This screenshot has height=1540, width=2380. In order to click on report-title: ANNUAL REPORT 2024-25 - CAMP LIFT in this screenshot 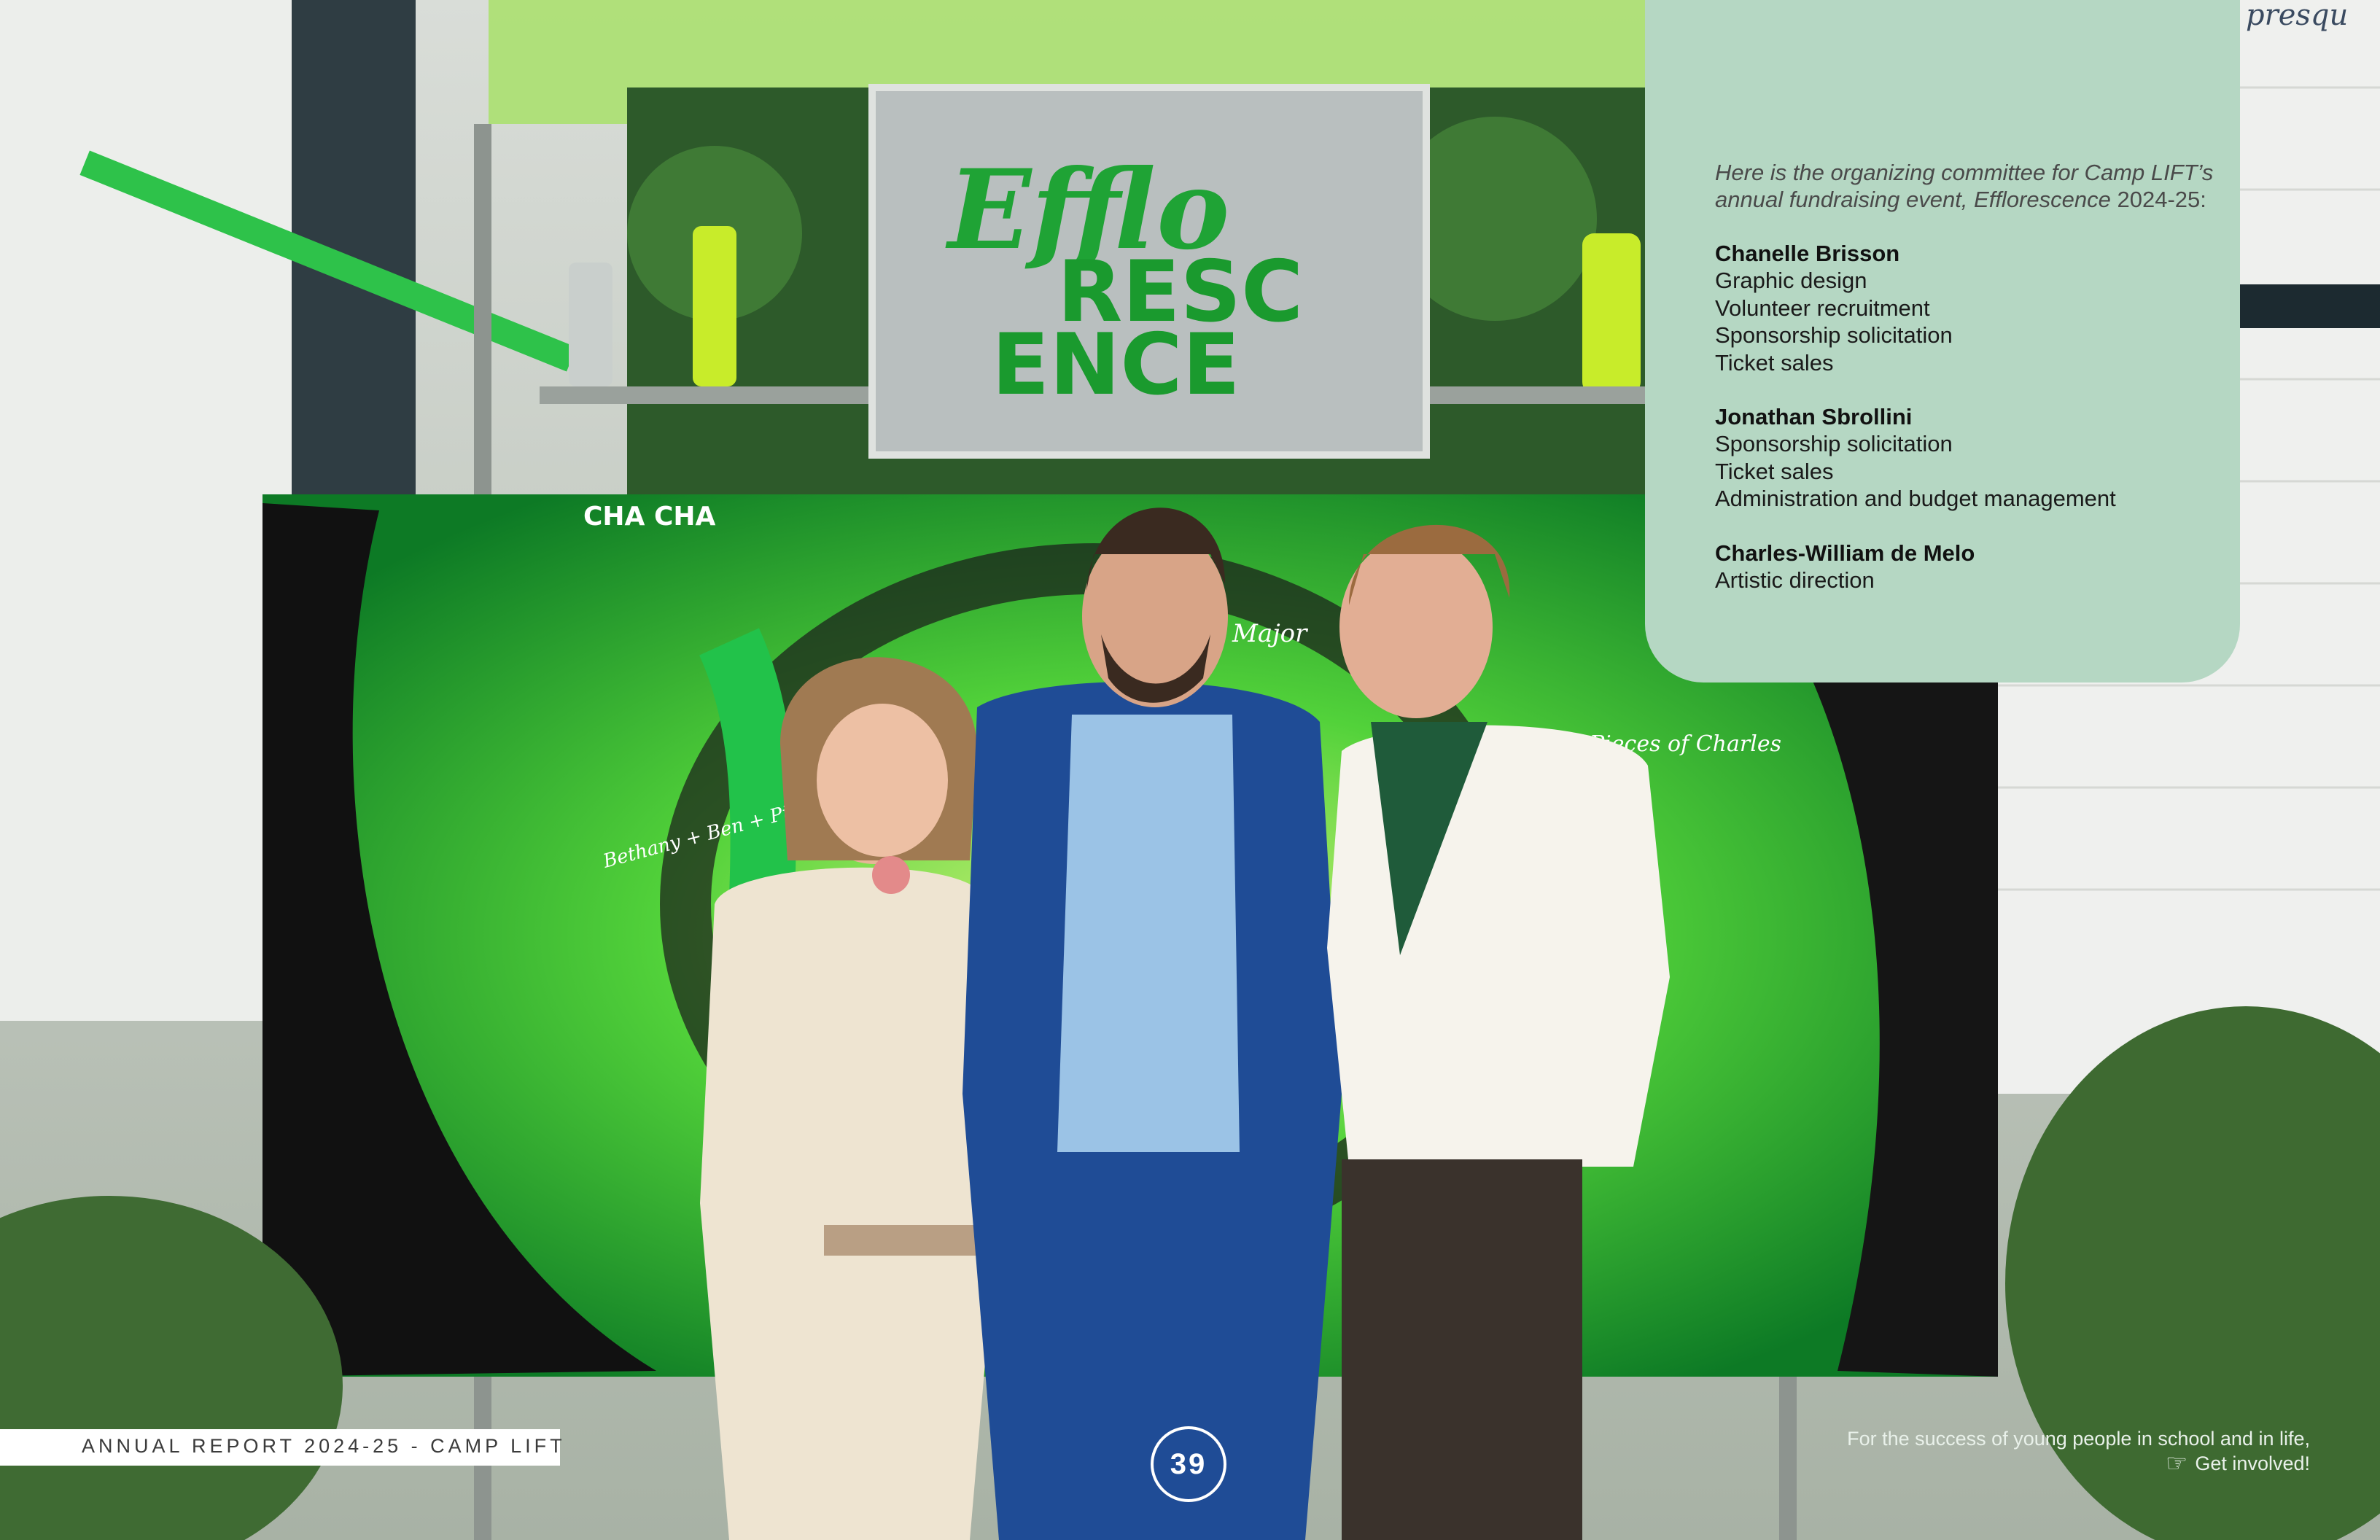, I will do `click(324, 1446)`.